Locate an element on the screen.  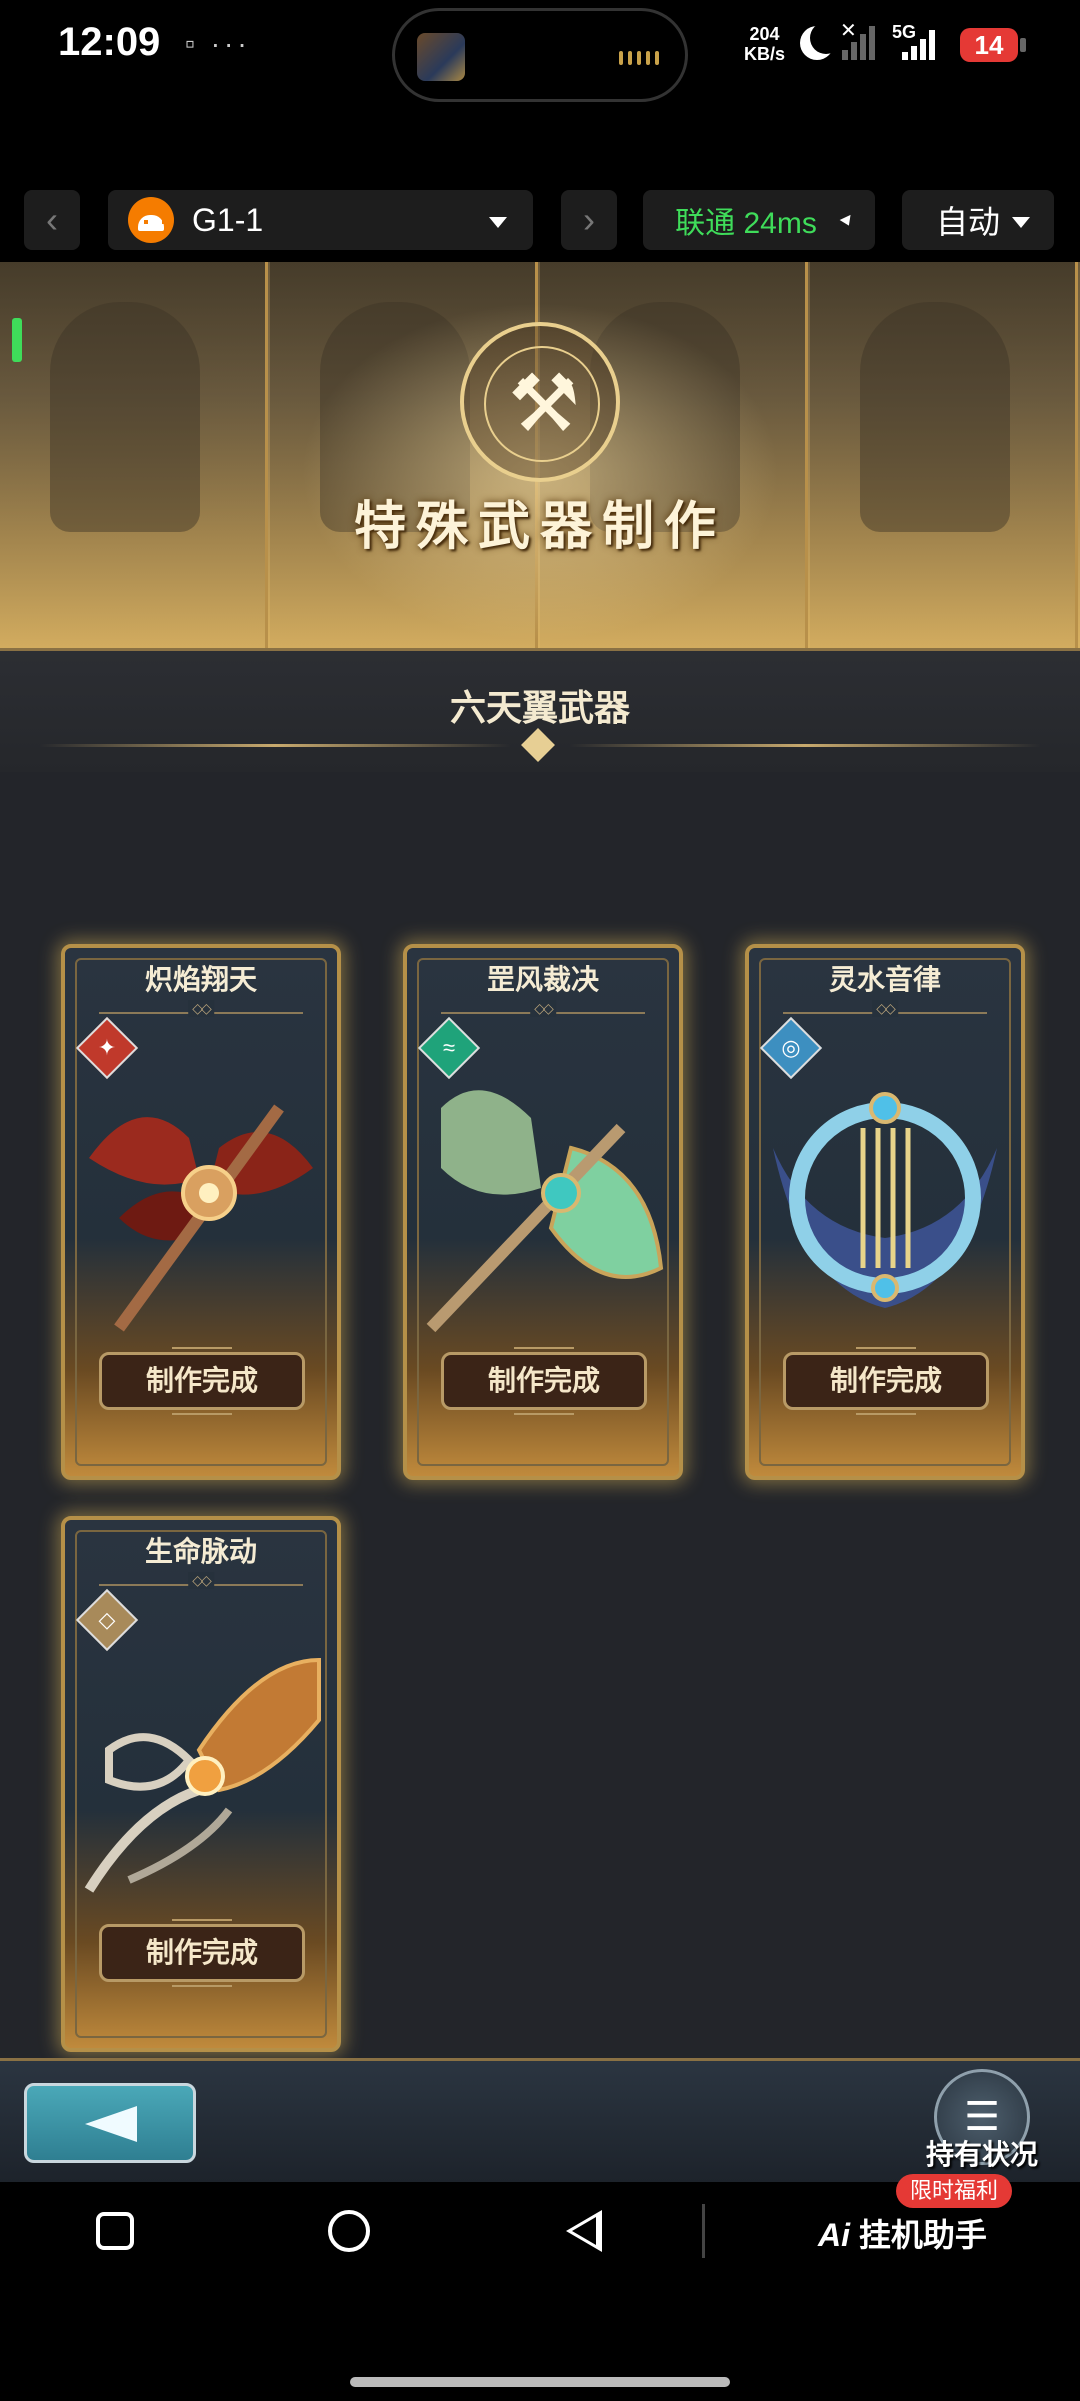
weapon-card-wind: 罡风裁决 ≈ 制作完成 is located at coordinates (543, 1212).